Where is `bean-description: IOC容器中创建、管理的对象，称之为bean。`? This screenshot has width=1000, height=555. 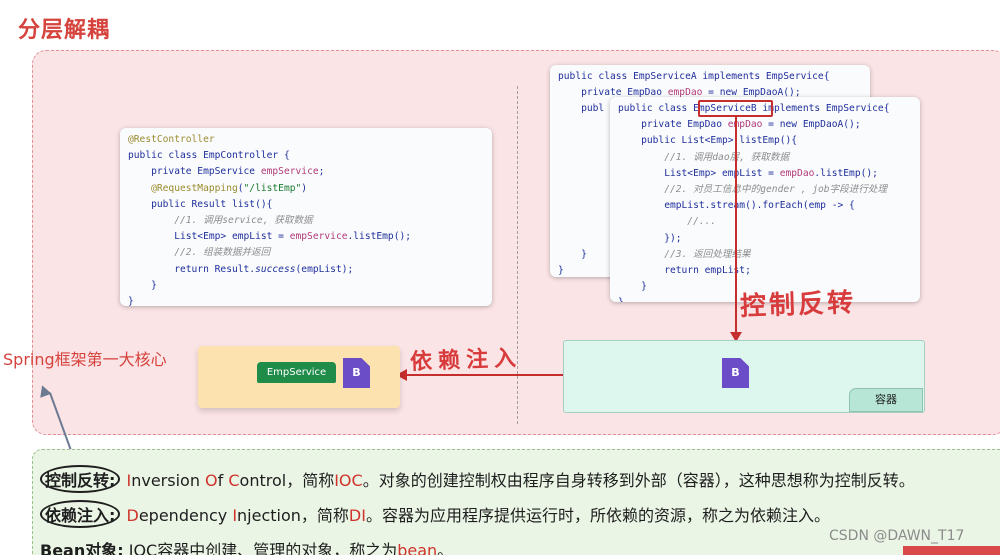
bean-description: IOC容器中创建、管理的对象，称之为bean。 is located at coordinates (288, 548).